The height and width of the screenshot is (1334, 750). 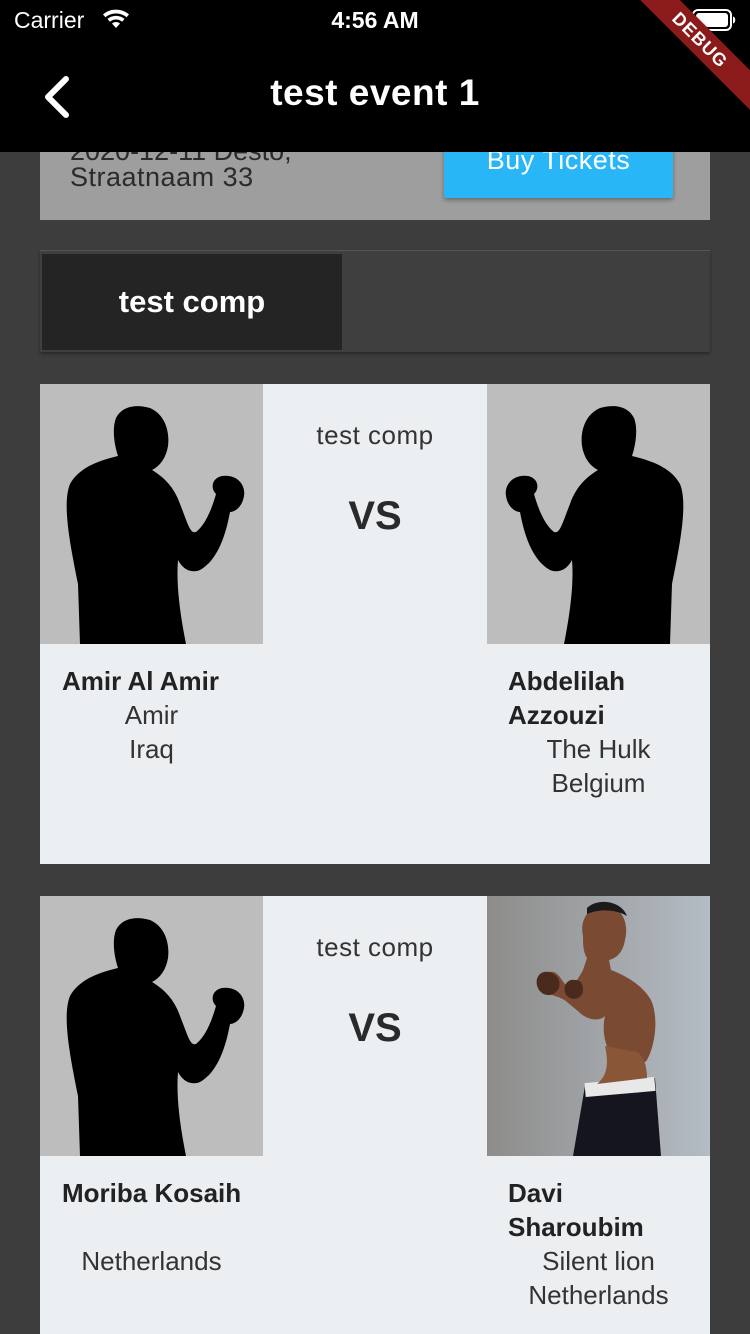 I want to click on fighter-name: Davi Sharoubim, so click(x=576, y=1210).